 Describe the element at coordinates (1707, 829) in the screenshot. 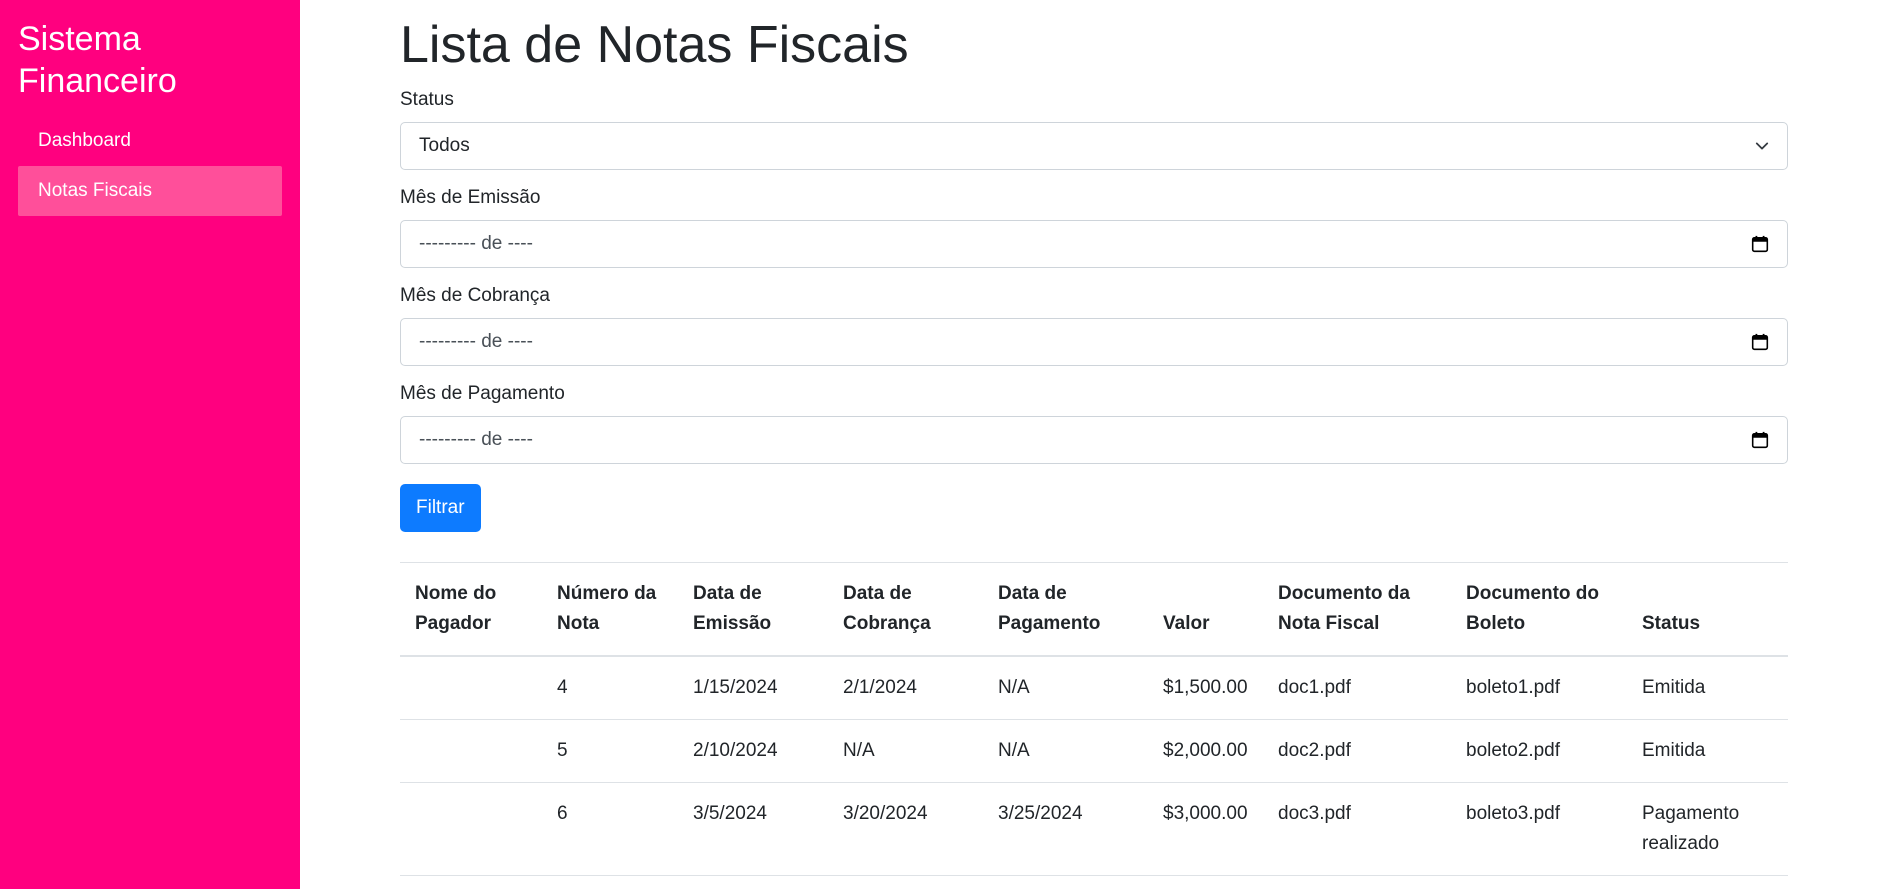

I see `cell-status: Pagamento realizado` at that location.